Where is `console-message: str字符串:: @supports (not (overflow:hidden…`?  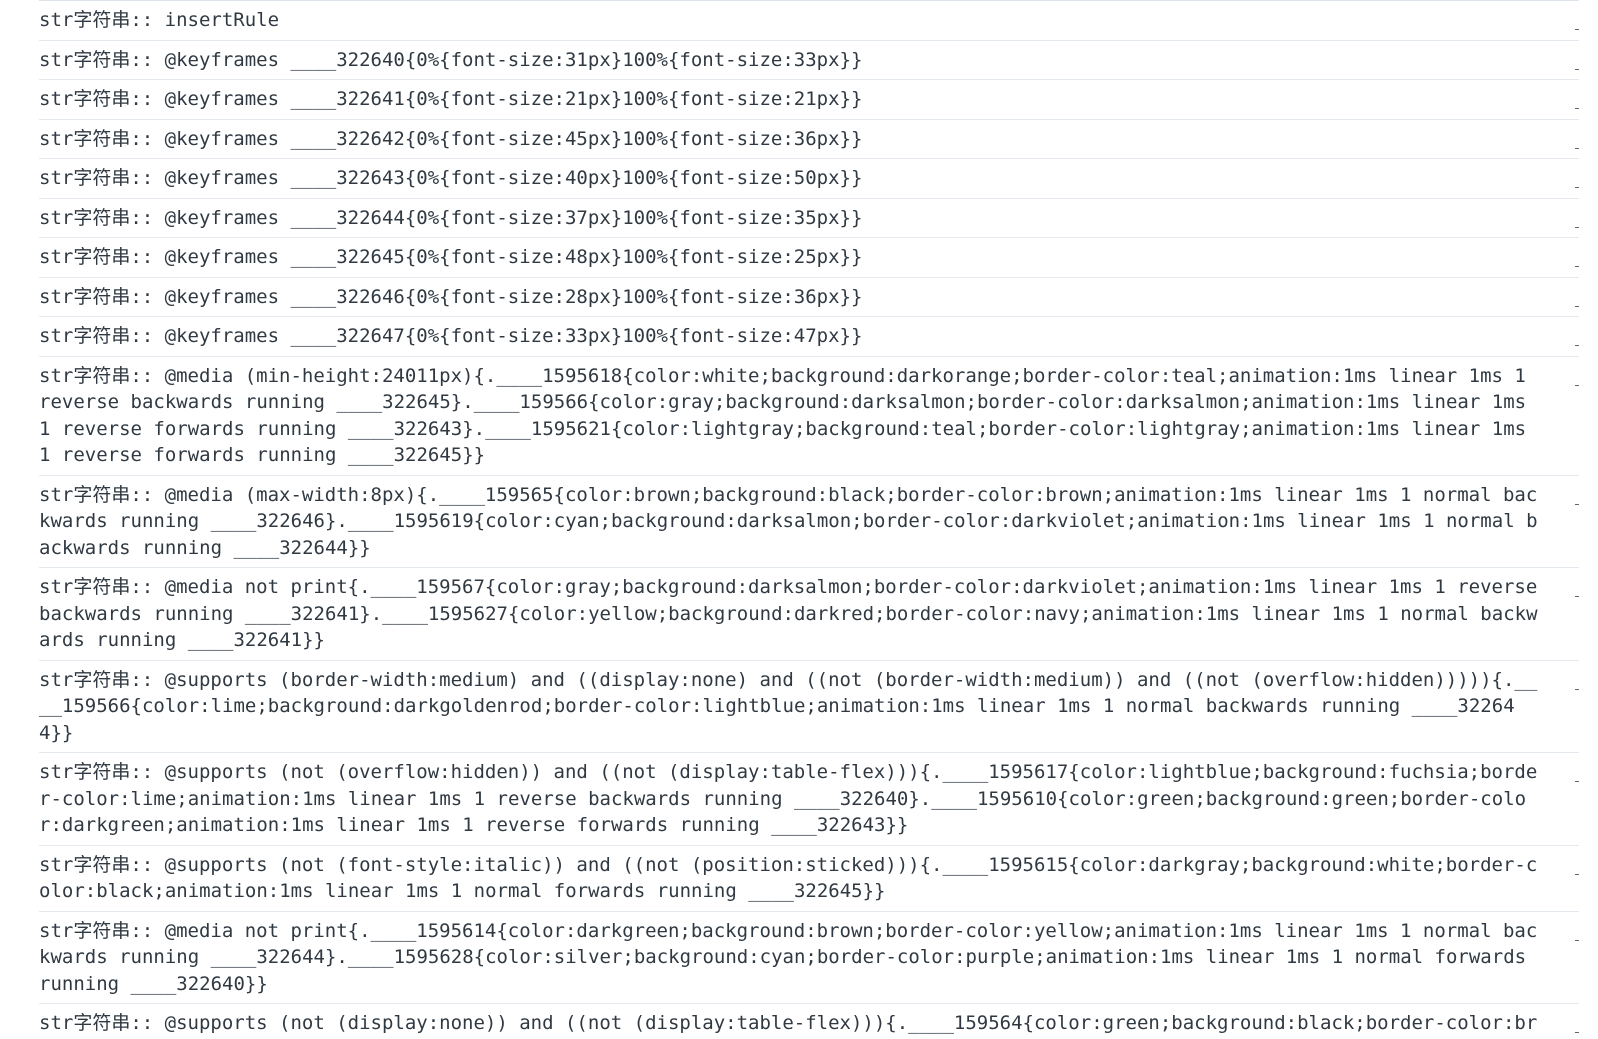 console-message: str字符串:: @supports (not (overflow:hidden… is located at coordinates (809, 799).